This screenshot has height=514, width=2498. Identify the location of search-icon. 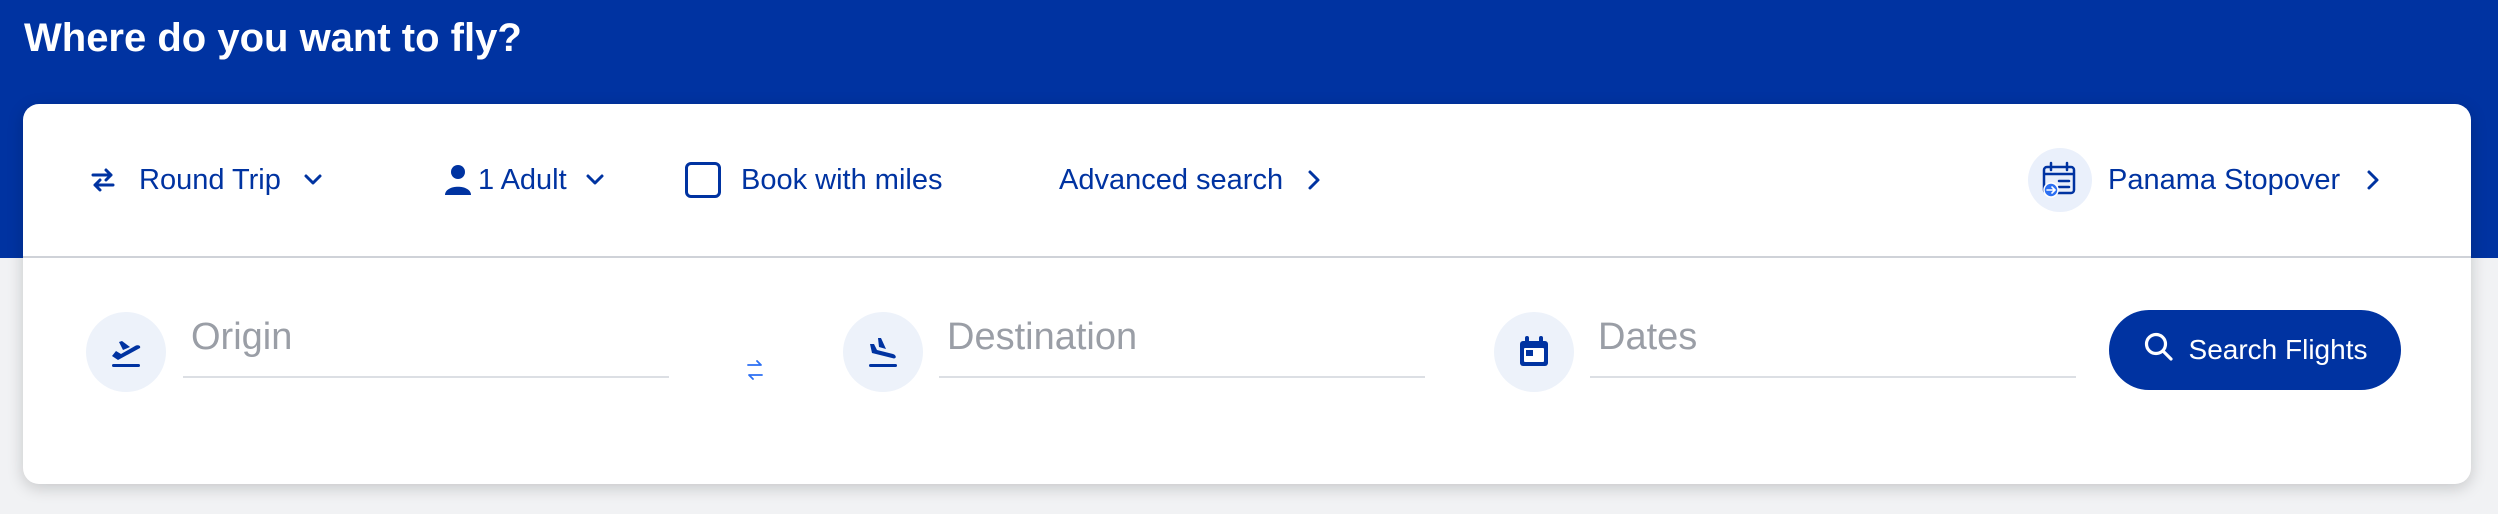
(2159, 350).